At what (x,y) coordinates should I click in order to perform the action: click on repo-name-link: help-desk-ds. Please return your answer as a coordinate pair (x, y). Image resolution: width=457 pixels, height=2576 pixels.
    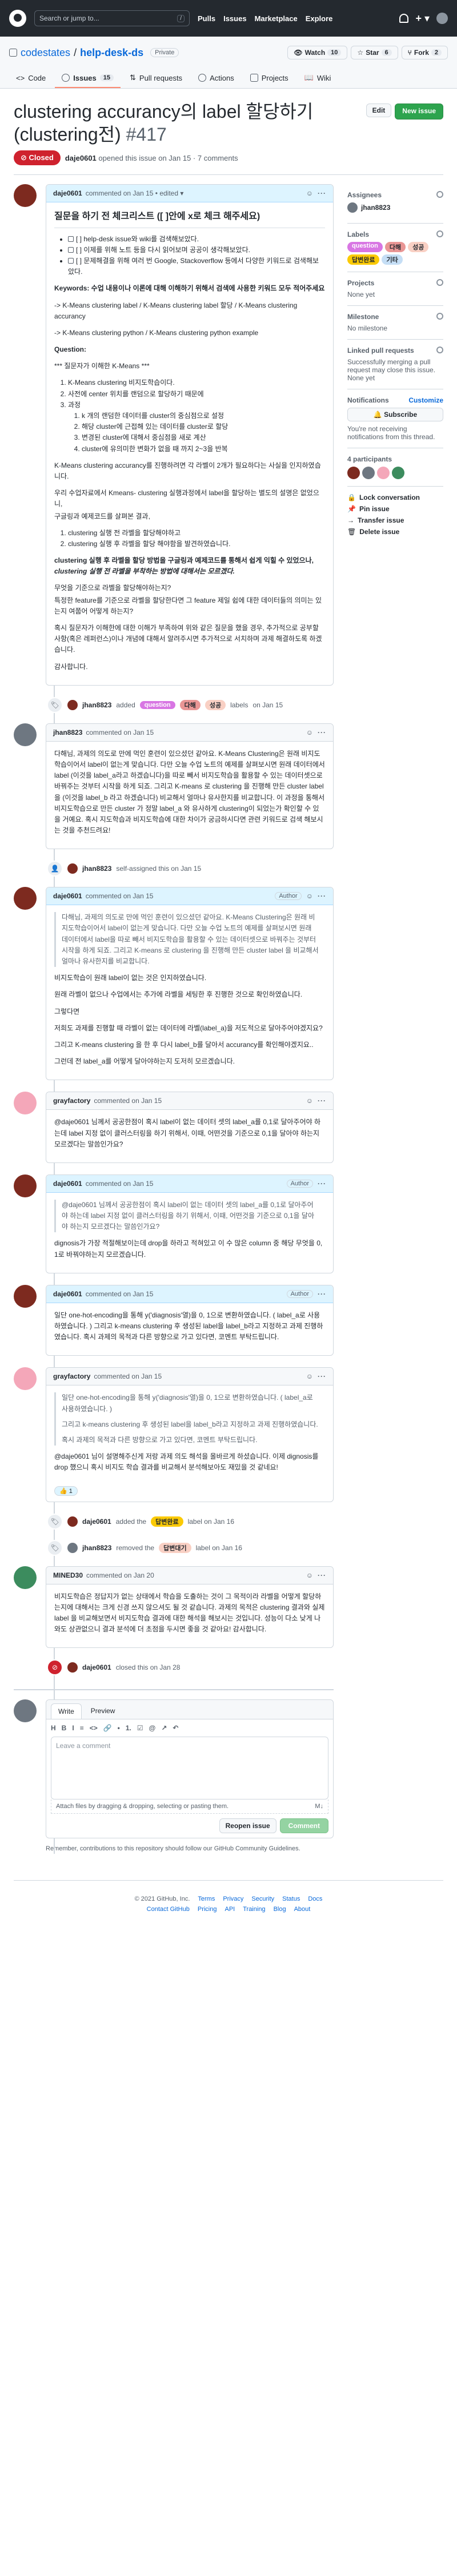
    Looking at the image, I should click on (111, 53).